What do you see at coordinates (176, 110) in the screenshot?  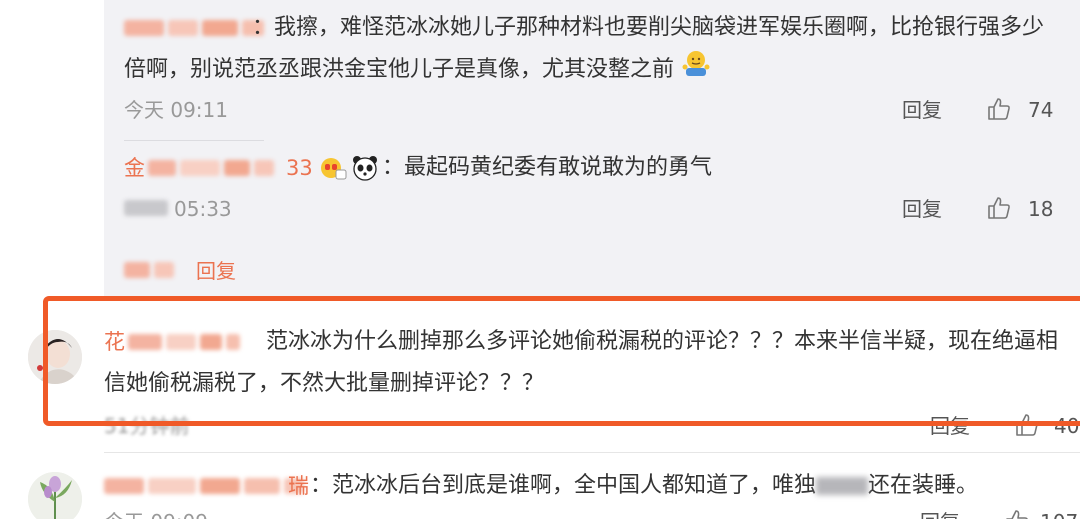 I see `comment-timestamp: 今天 09:11` at bounding box center [176, 110].